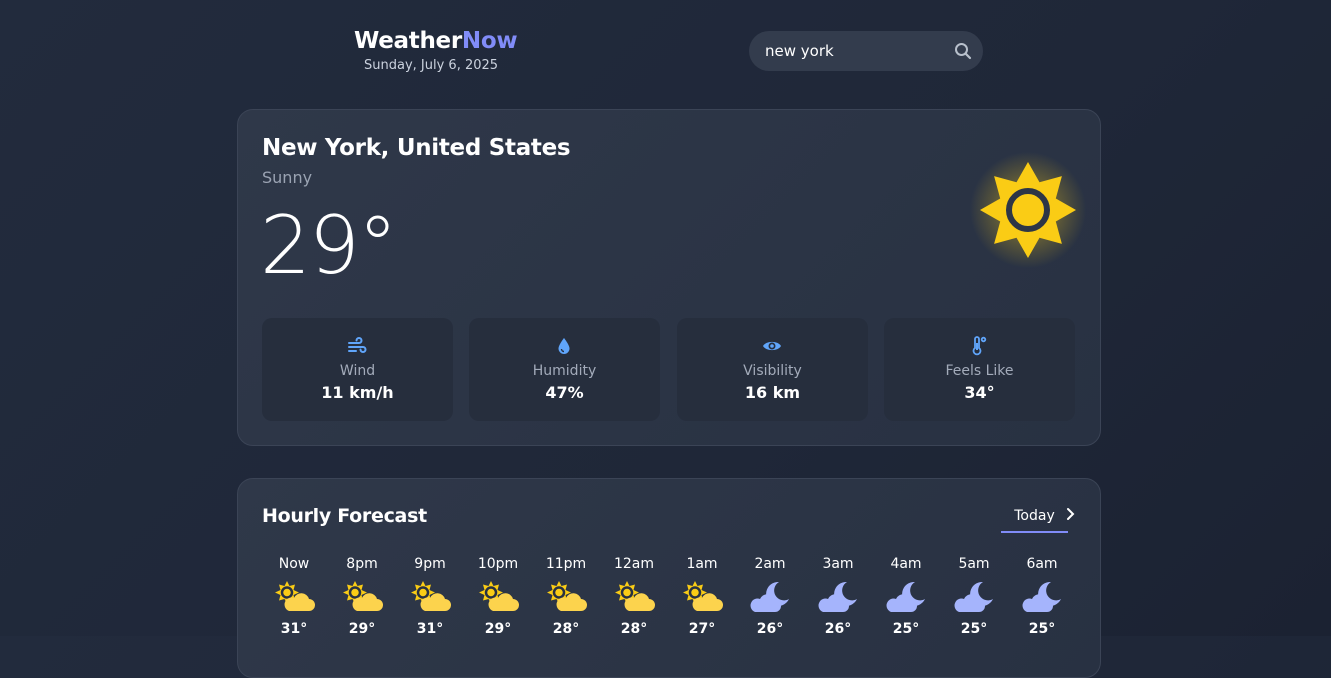 Image resolution: width=1331 pixels, height=678 pixels. What do you see at coordinates (772, 346) in the screenshot?
I see `eye-icon` at bounding box center [772, 346].